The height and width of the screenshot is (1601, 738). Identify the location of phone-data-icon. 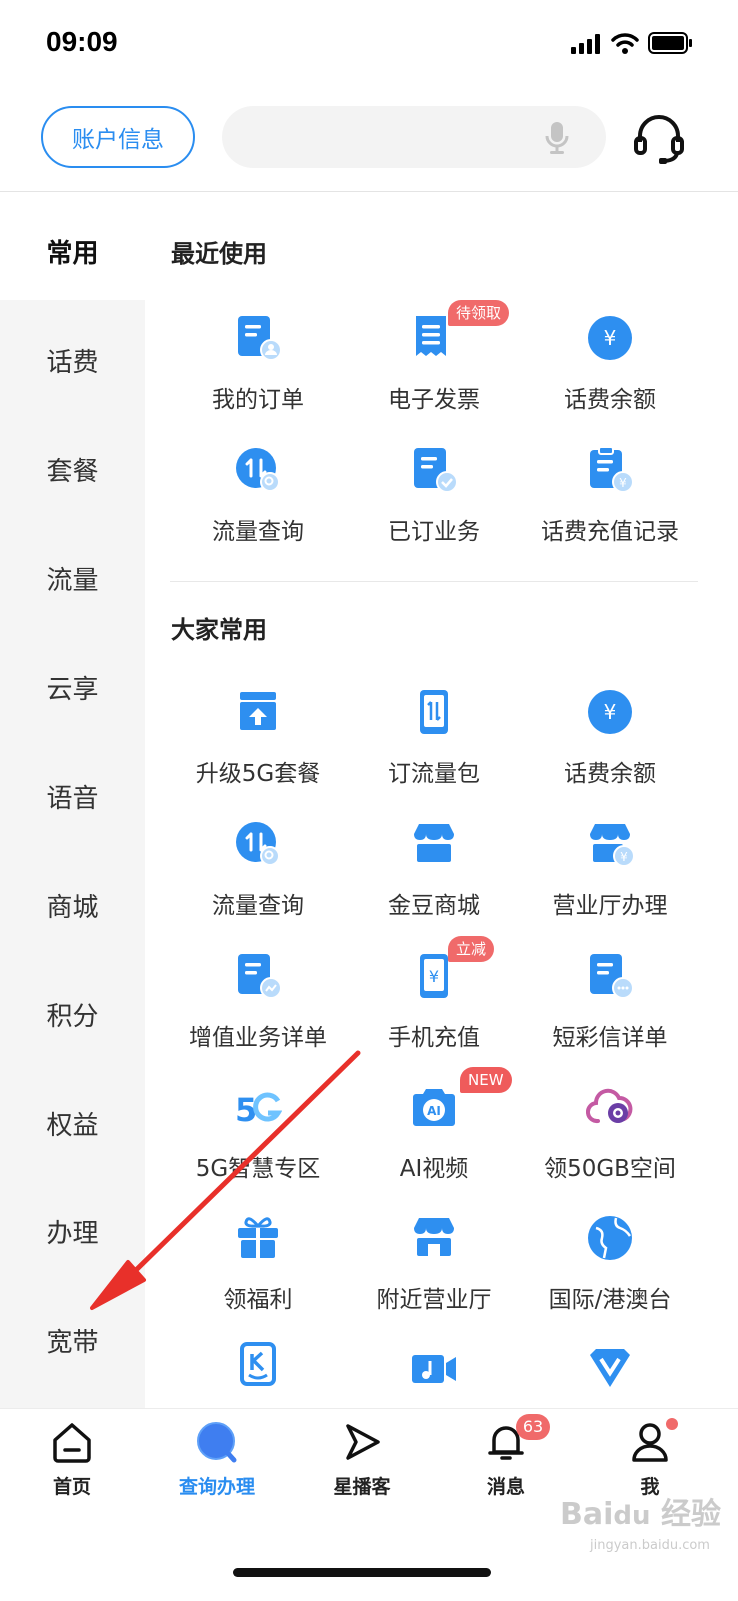
(434, 712).